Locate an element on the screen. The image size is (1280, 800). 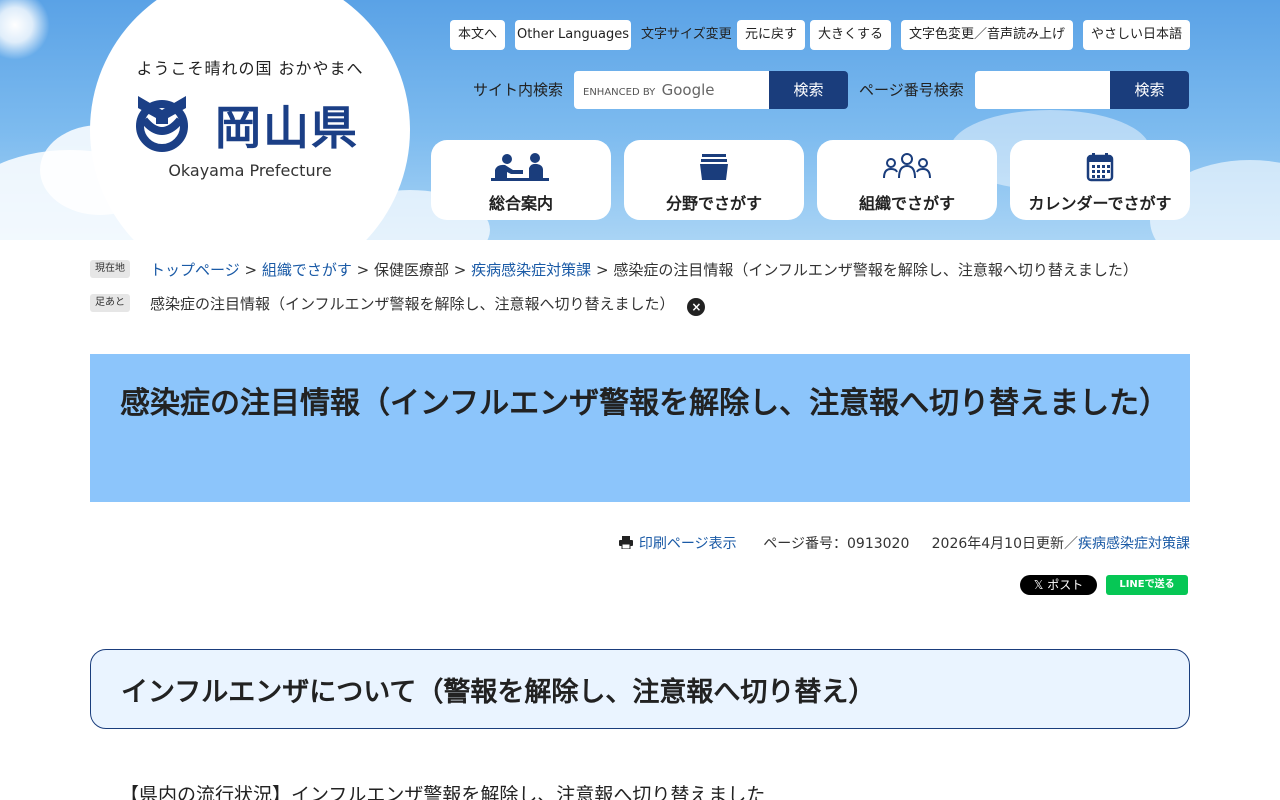
body-text: 【県内の流行状況】インフルエンザ警報を解除し、注意報へ切り替えました is located at coordinates (443, 792).